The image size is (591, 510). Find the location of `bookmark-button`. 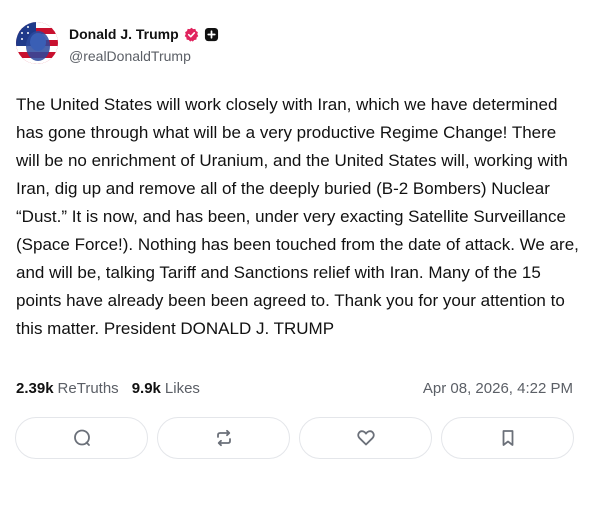

bookmark-button is located at coordinates (507, 438).